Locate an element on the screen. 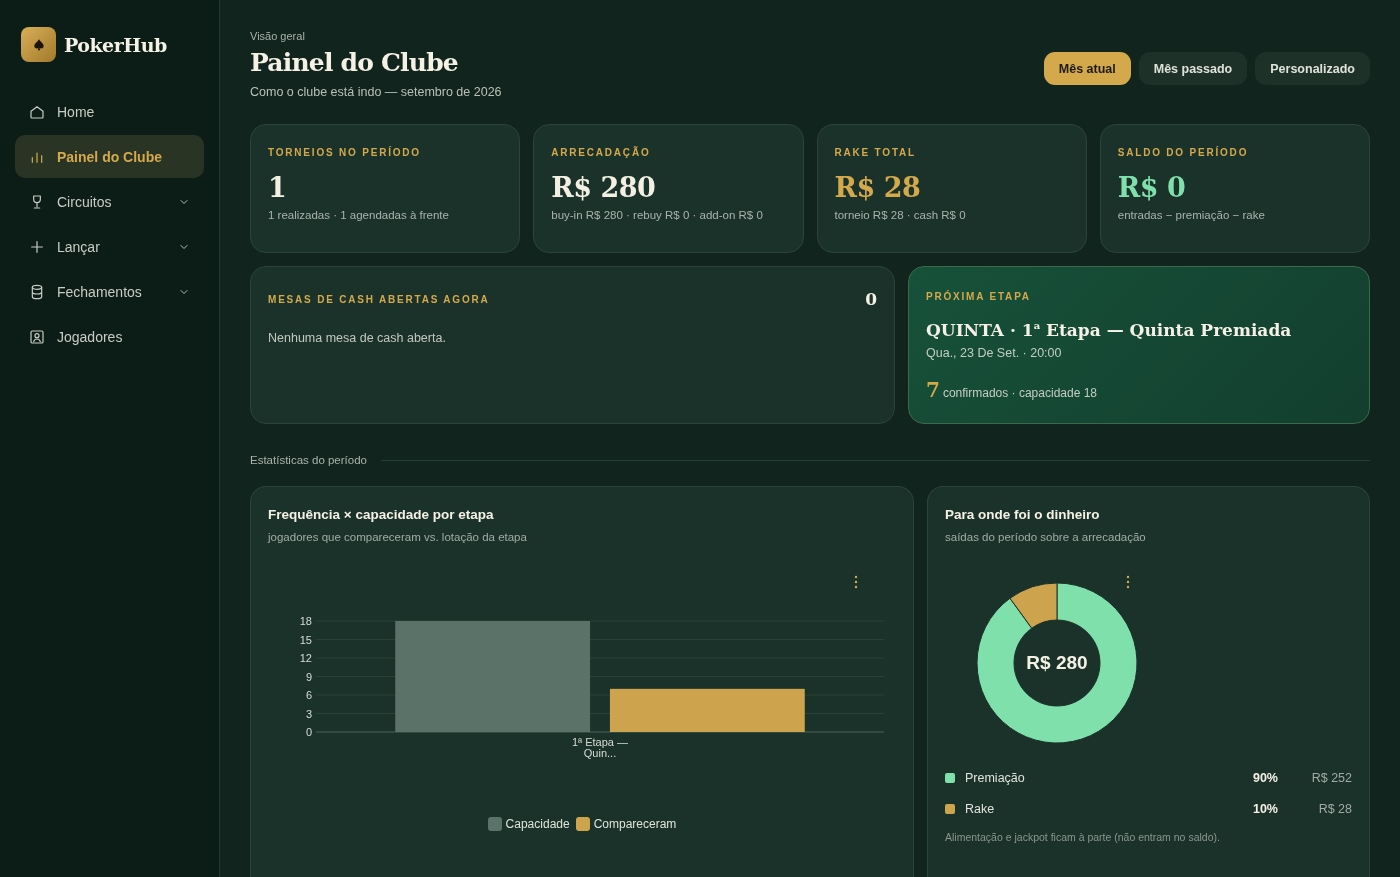 This screenshot has width=1400, height=877. sidebar-item-label: Lançar is located at coordinates (79, 246).